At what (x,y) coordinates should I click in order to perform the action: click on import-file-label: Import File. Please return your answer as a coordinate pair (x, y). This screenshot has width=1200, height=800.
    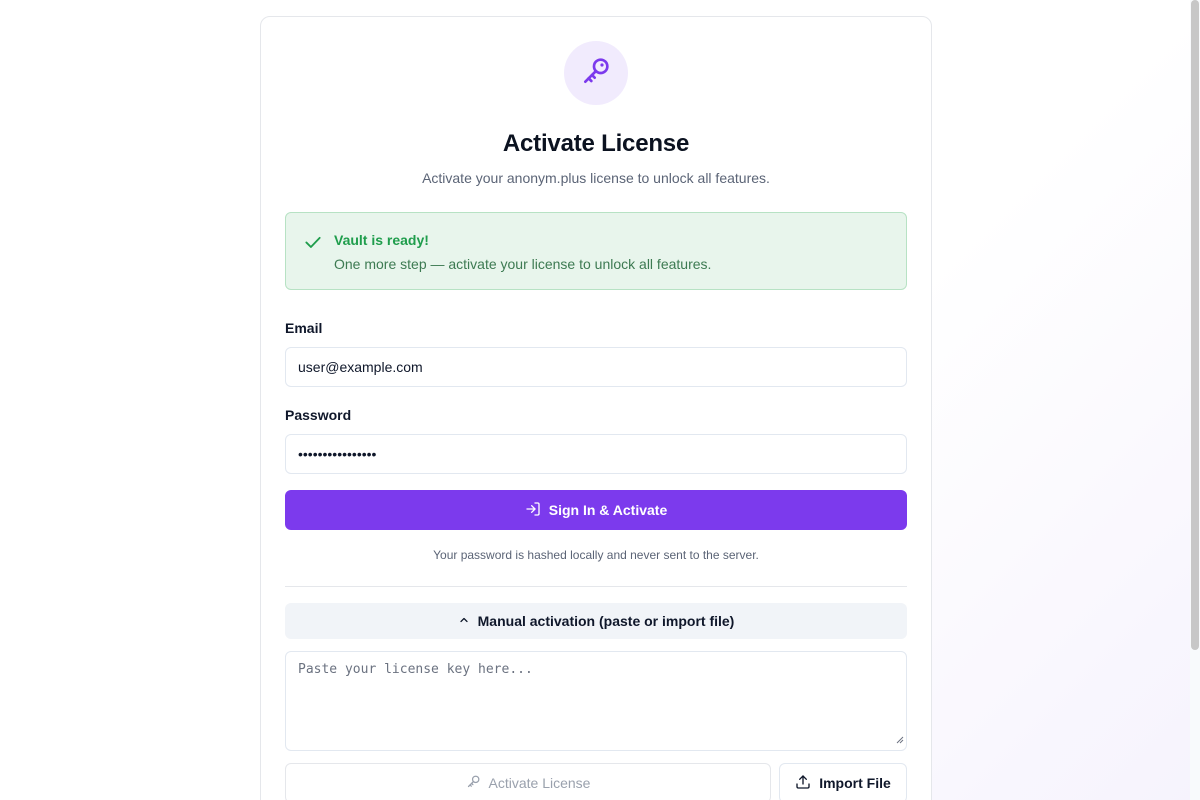
    Looking at the image, I should click on (855, 783).